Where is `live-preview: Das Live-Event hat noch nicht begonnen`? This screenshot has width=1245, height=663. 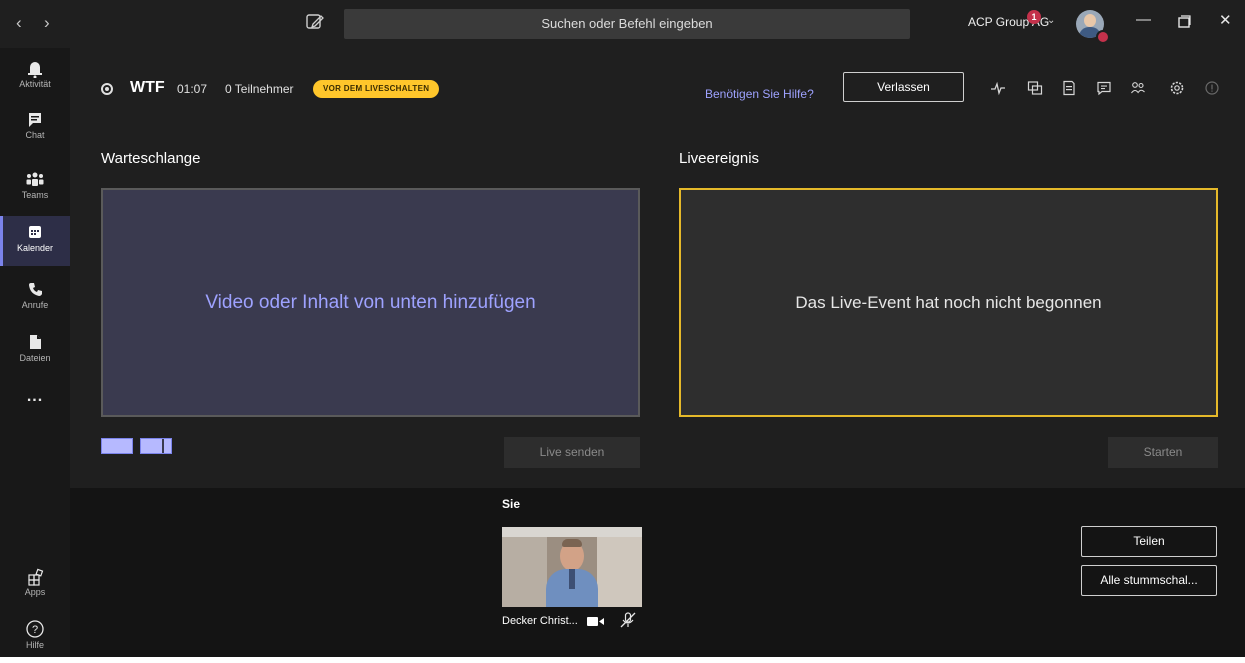
live-preview: Das Live-Event hat noch nicht begonnen is located at coordinates (948, 302).